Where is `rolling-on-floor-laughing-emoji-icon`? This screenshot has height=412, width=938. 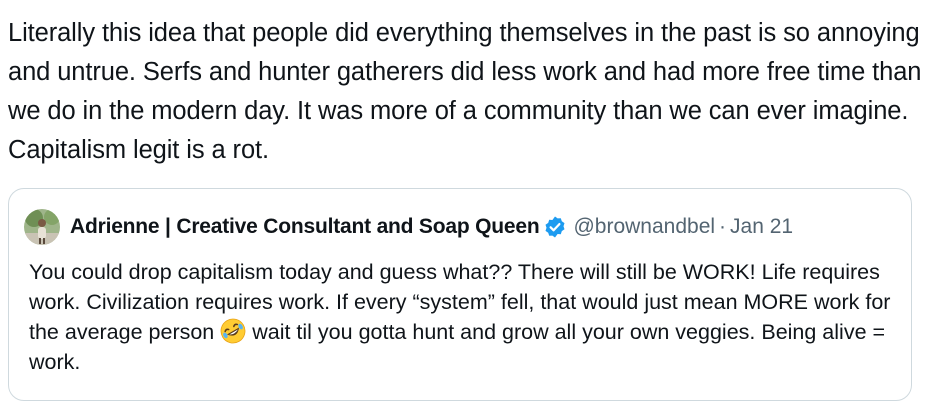
rolling-on-floor-laughing-emoji-icon is located at coordinates (233, 331).